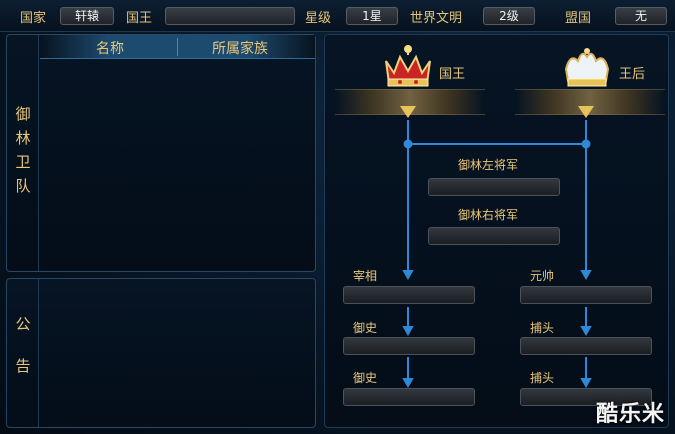 The height and width of the screenshot is (434, 675). I want to click on star-level-label: 星级, so click(318, 18).